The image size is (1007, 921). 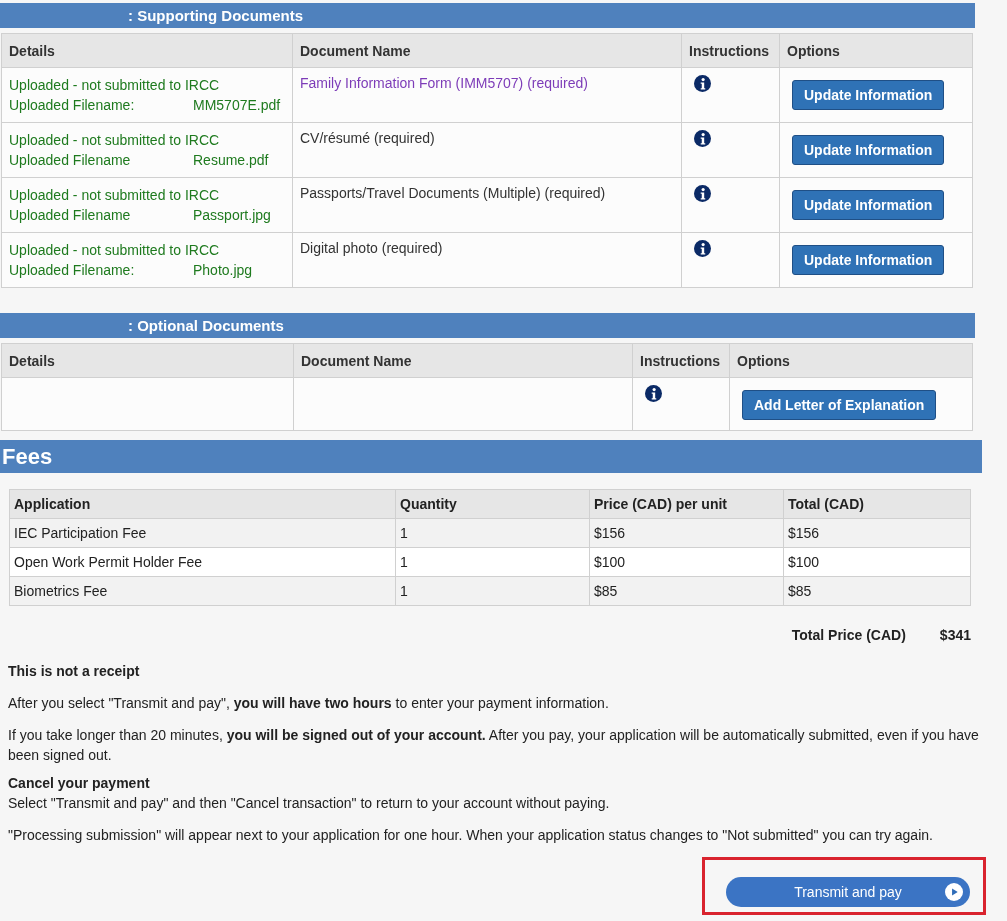 What do you see at coordinates (954, 892) in the screenshot?
I see `play-icon` at bounding box center [954, 892].